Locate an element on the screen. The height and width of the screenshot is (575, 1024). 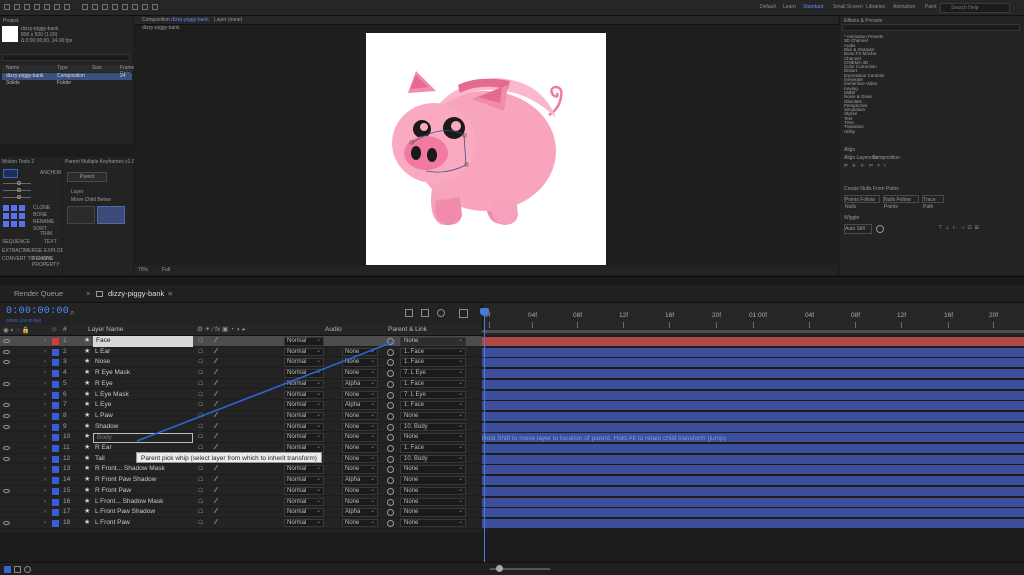
status-bar is located at coordinates (512, 568).